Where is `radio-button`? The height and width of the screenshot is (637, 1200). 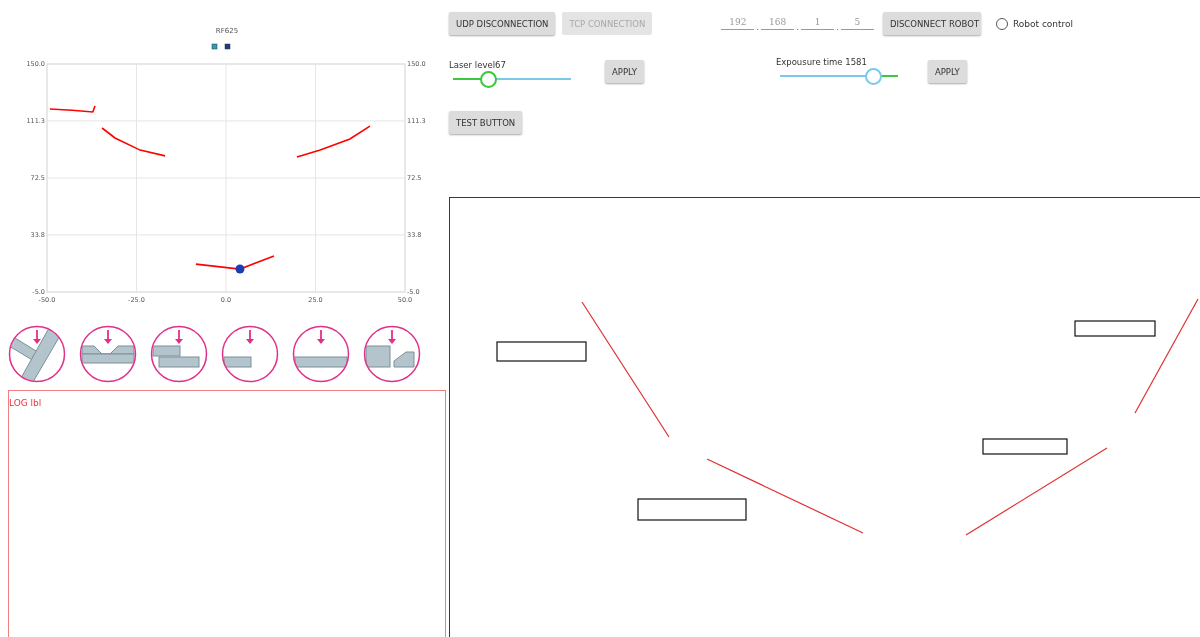 radio-button is located at coordinates (1001, 23).